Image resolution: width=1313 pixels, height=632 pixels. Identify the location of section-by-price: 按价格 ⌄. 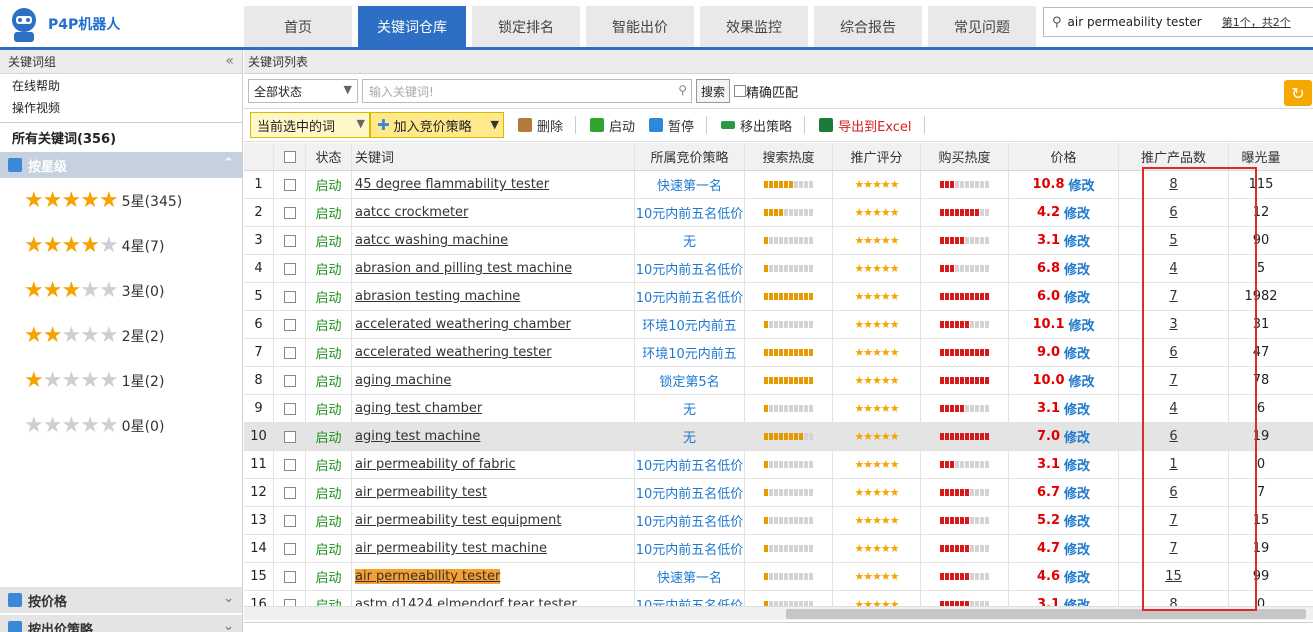
(121, 600).